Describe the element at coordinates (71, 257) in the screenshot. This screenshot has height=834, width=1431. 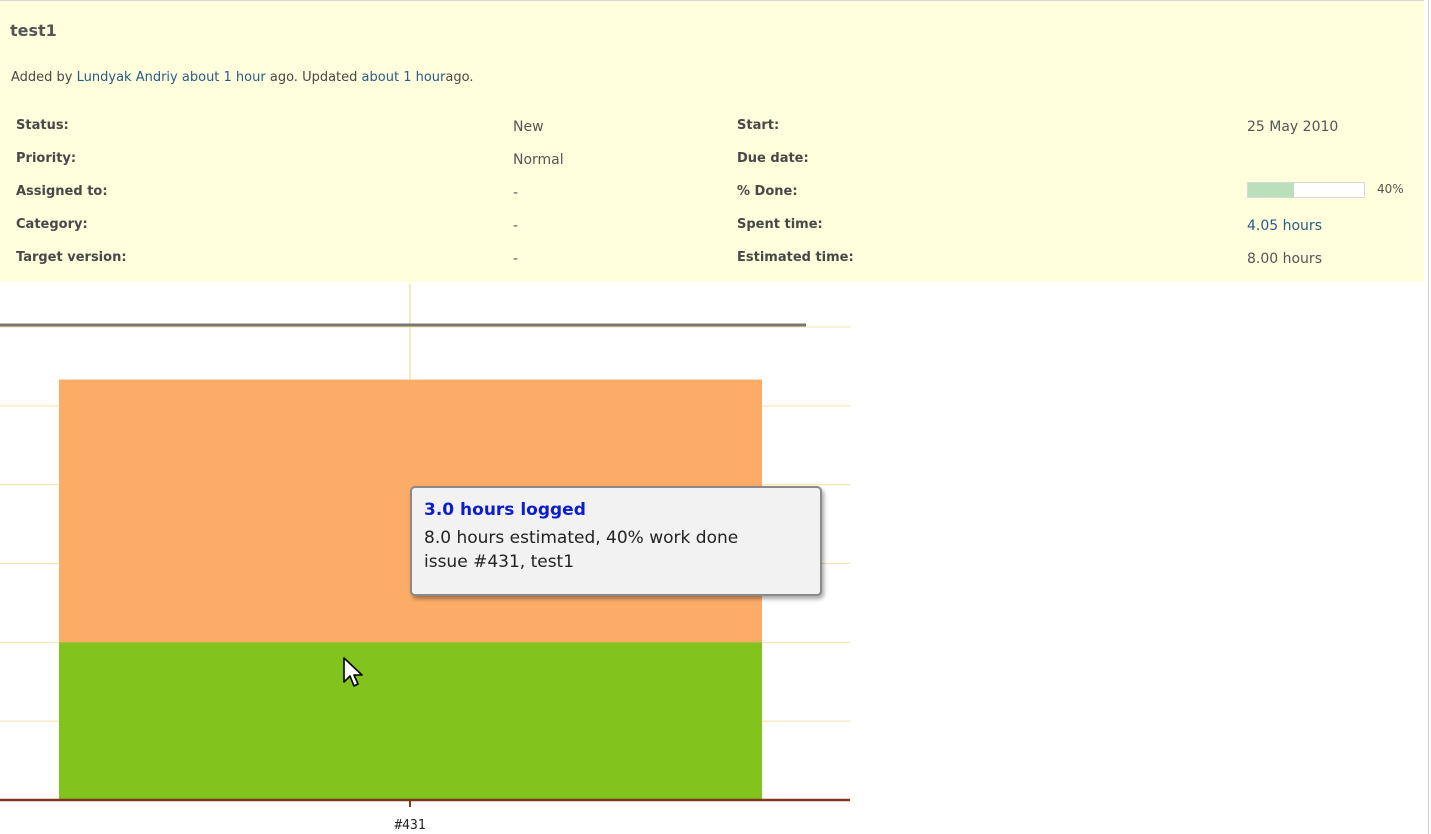
I see `target-version-label: Target version:` at that location.